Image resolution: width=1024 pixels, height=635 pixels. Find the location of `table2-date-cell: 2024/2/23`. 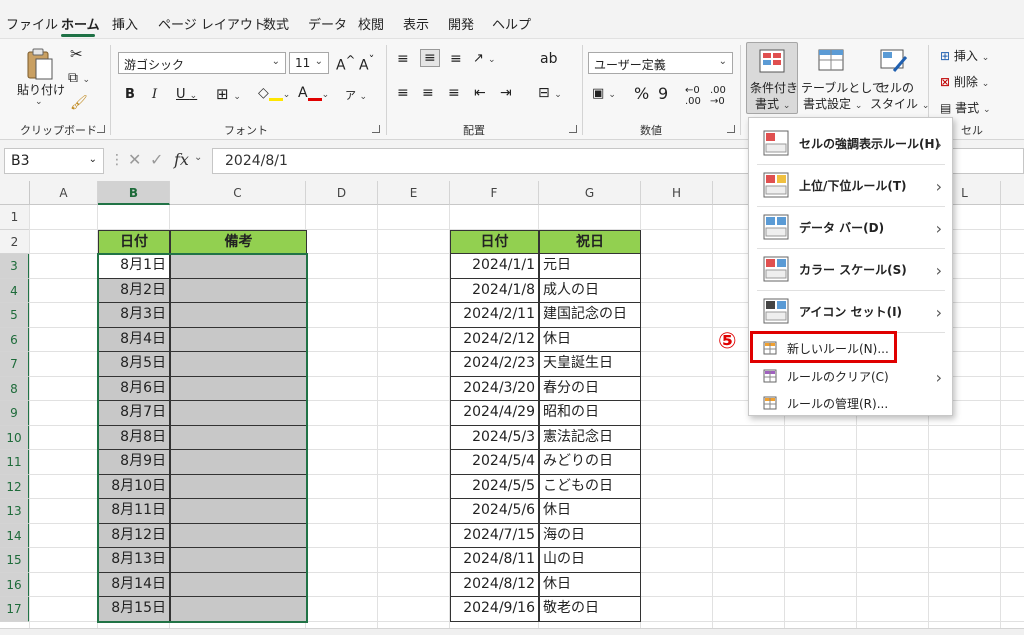

table2-date-cell: 2024/2/23 is located at coordinates (494, 364).